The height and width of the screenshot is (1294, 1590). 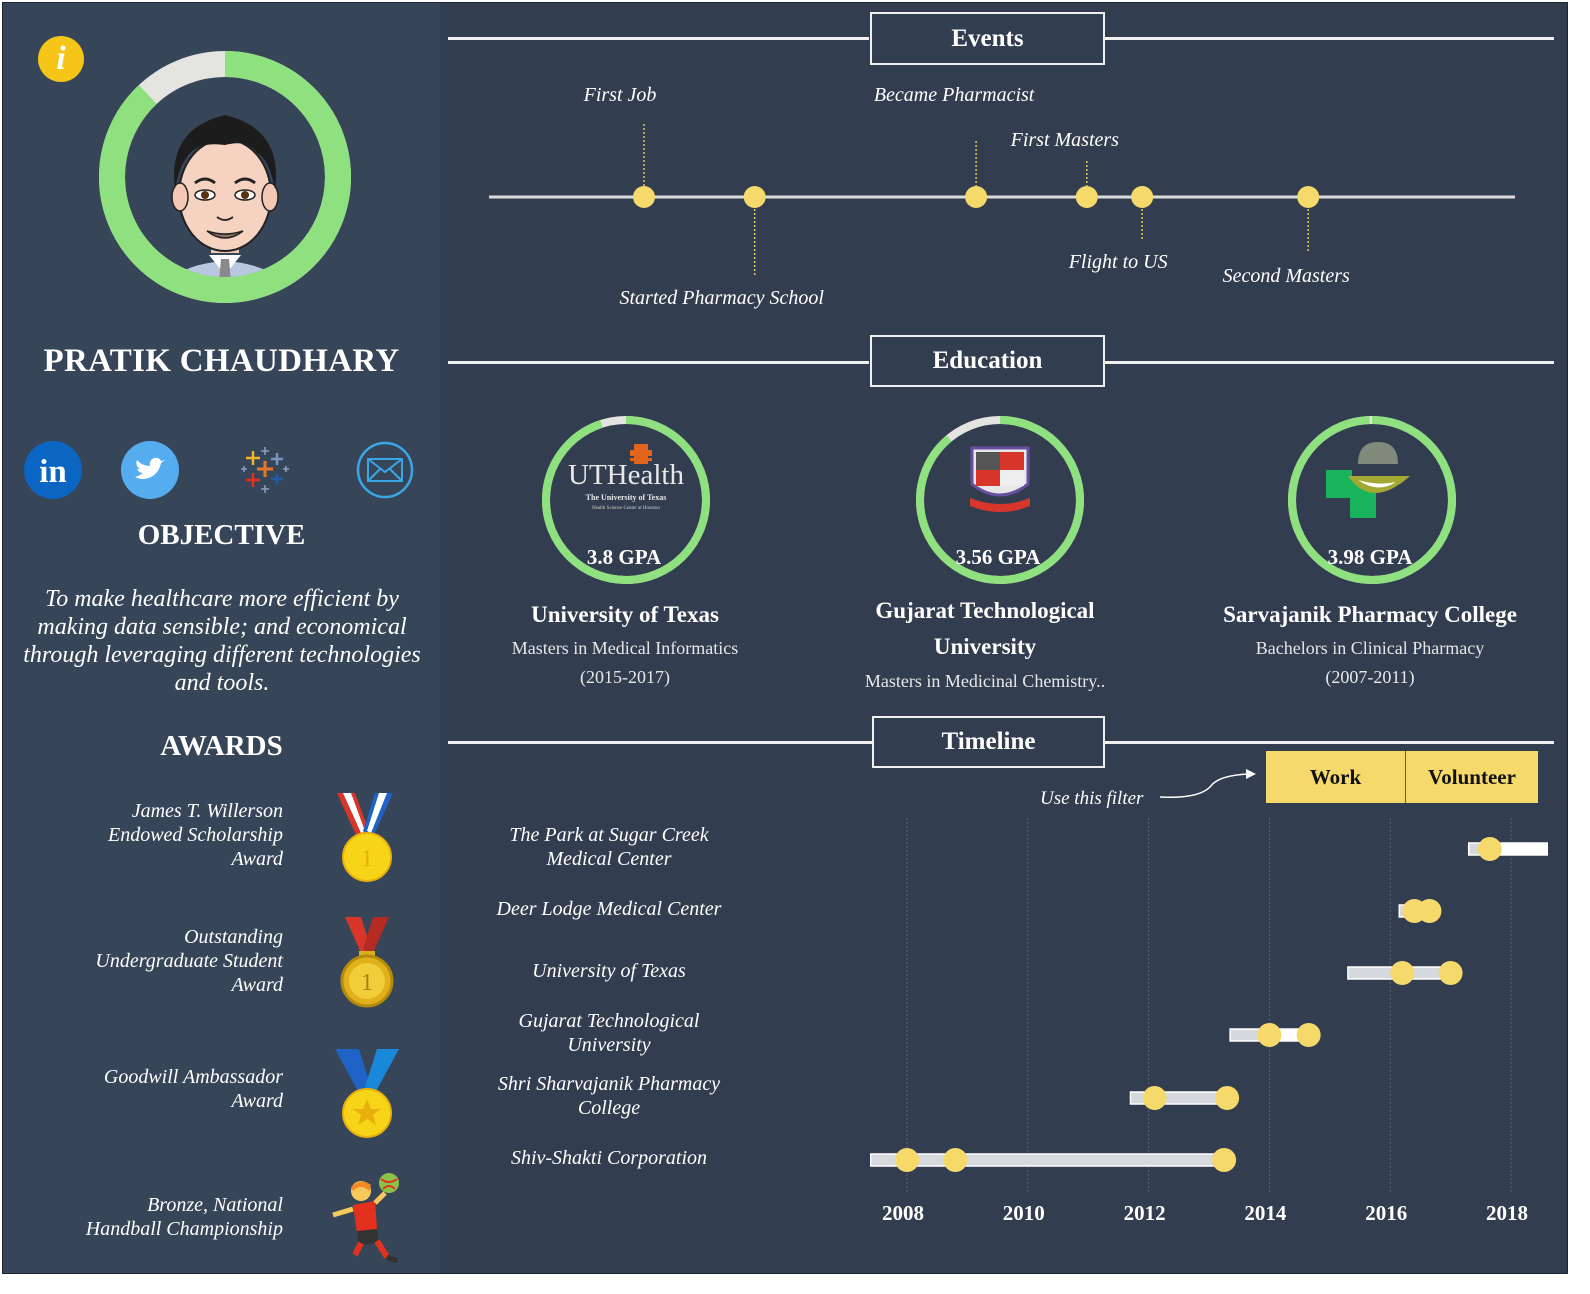 What do you see at coordinates (1000, 479) in the screenshot?
I see `gtu-crest-icon` at bounding box center [1000, 479].